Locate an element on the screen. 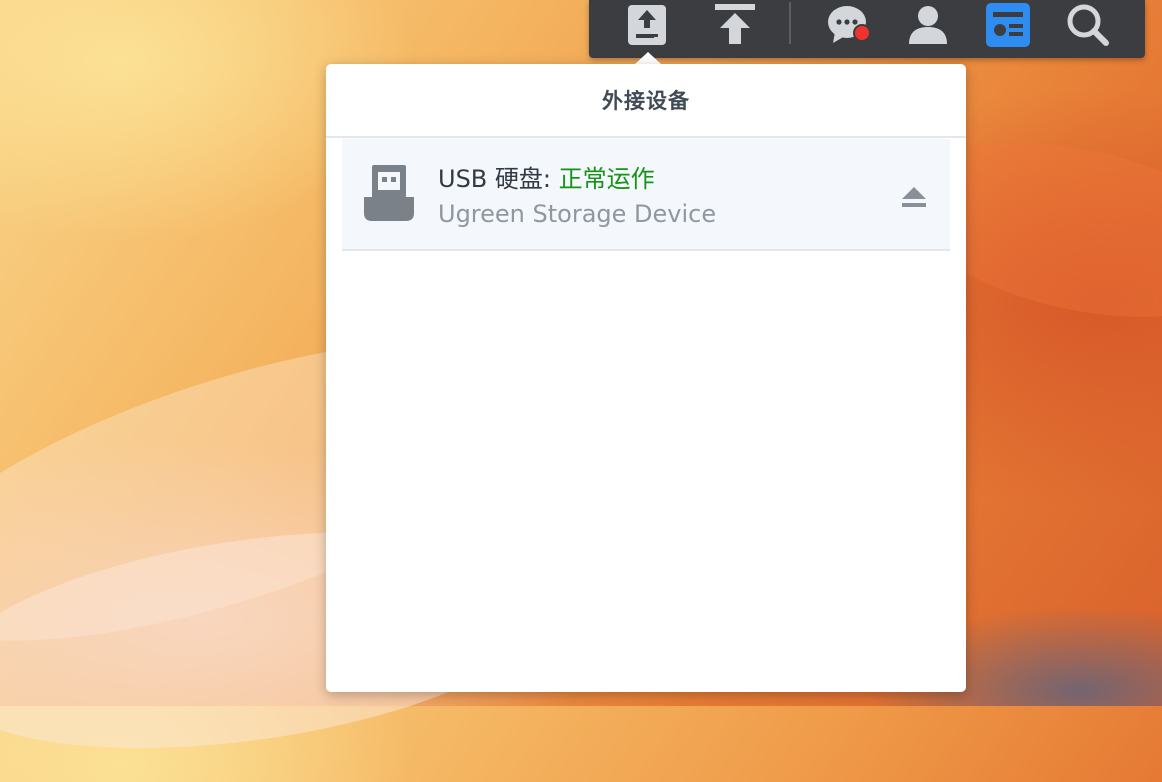 This screenshot has width=1162, height=782. notification-badge is located at coordinates (862, 33).